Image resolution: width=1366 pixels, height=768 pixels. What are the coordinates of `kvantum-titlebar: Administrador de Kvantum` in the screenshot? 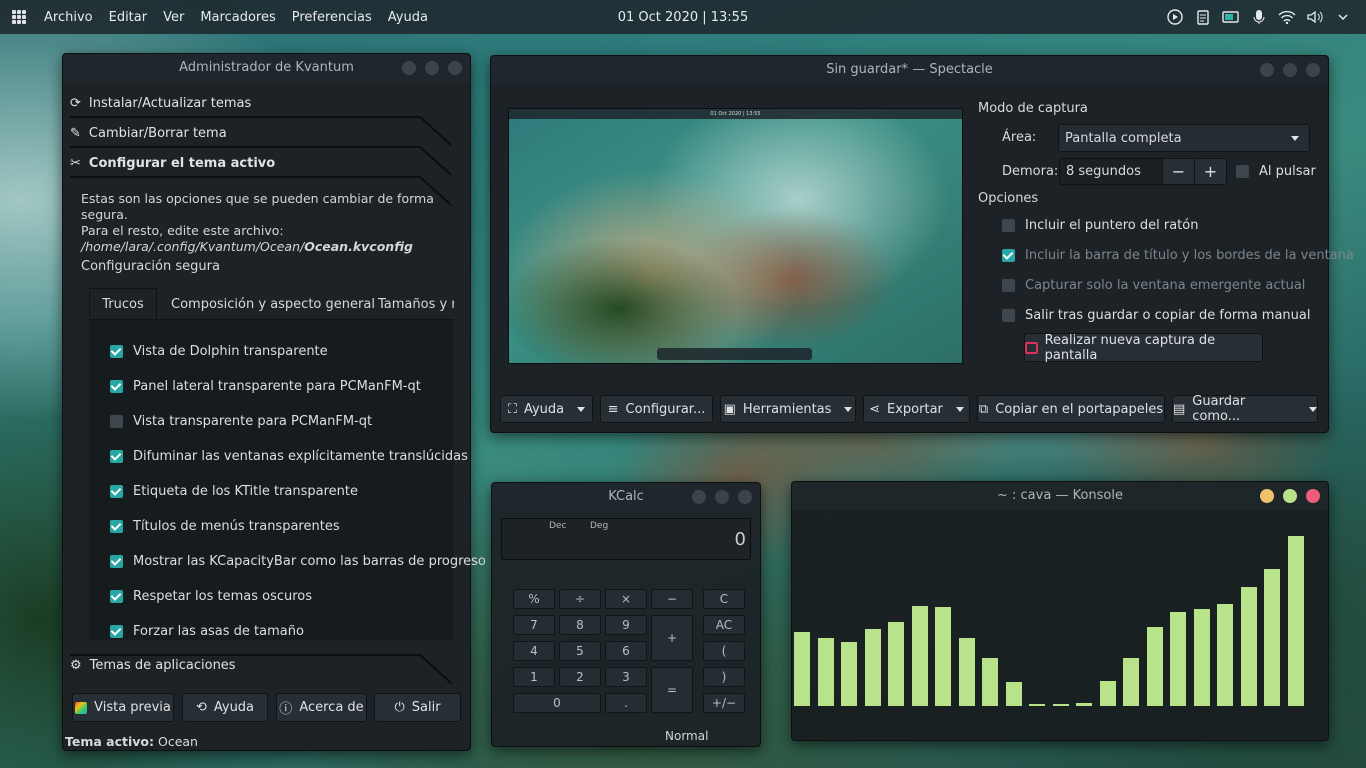 It's located at (266, 68).